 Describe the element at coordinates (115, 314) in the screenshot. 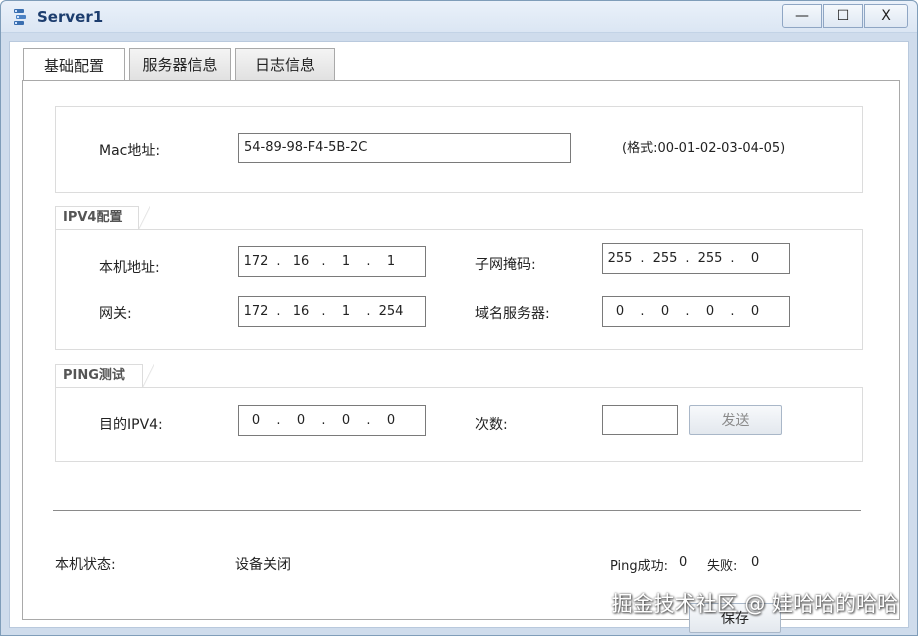

I see `gateway-label: 网关:` at that location.